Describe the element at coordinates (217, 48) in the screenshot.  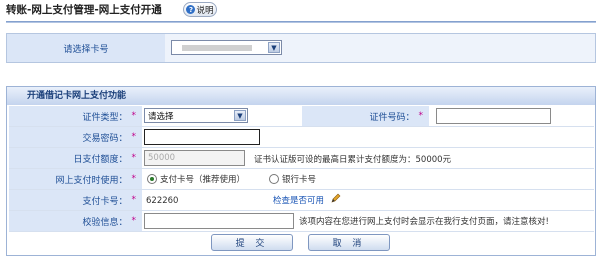
I see `masked-card-number` at that location.